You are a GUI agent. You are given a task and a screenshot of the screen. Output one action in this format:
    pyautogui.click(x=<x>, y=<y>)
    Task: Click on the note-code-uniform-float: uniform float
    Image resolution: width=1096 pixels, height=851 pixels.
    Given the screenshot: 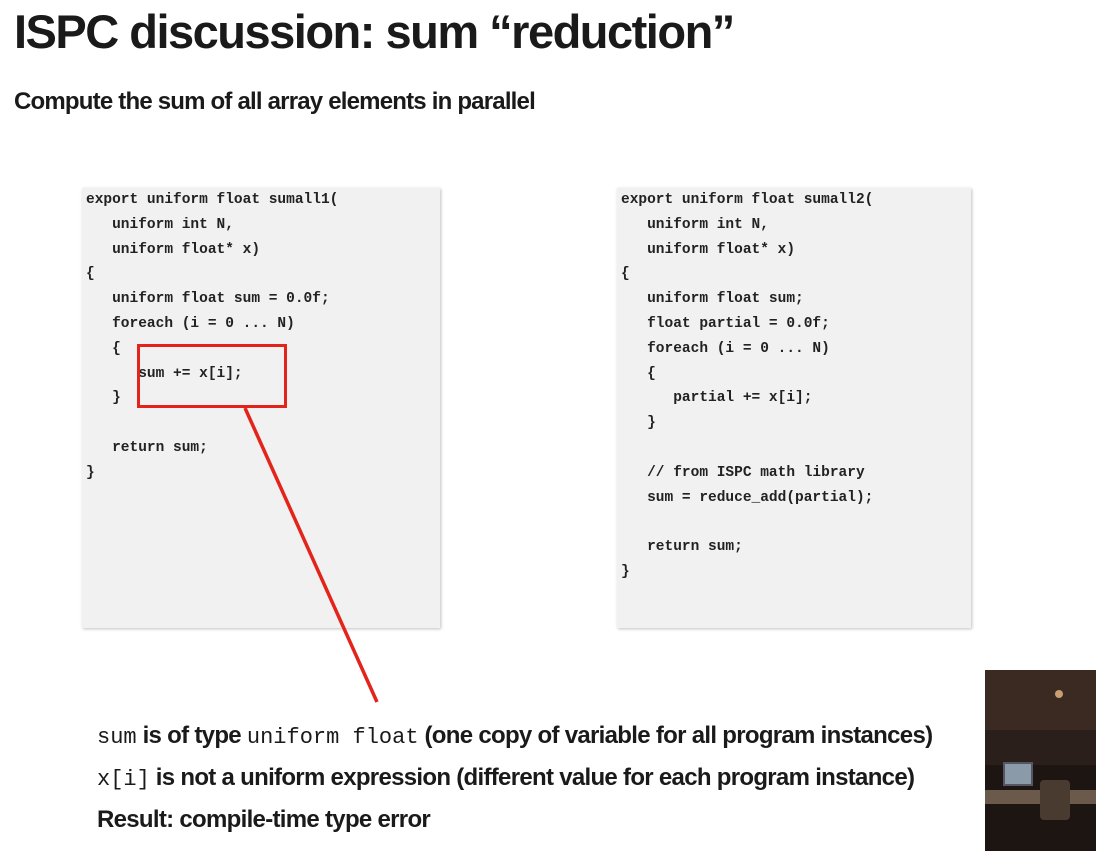 What is the action you would take?
    pyautogui.click(x=332, y=737)
    